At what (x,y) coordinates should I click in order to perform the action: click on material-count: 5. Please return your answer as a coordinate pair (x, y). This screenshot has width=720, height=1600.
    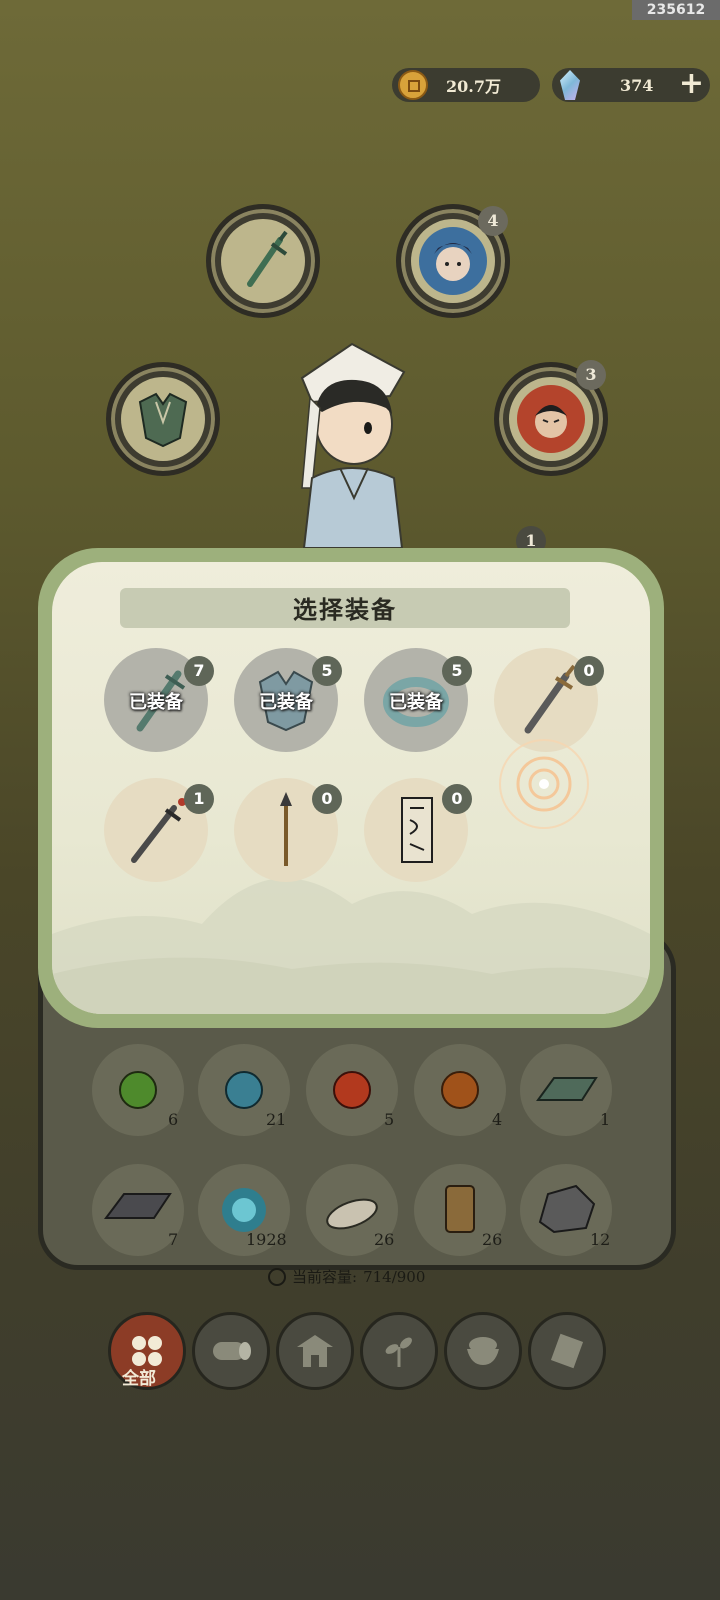
    Looking at the image, I should click on (389, 1119).